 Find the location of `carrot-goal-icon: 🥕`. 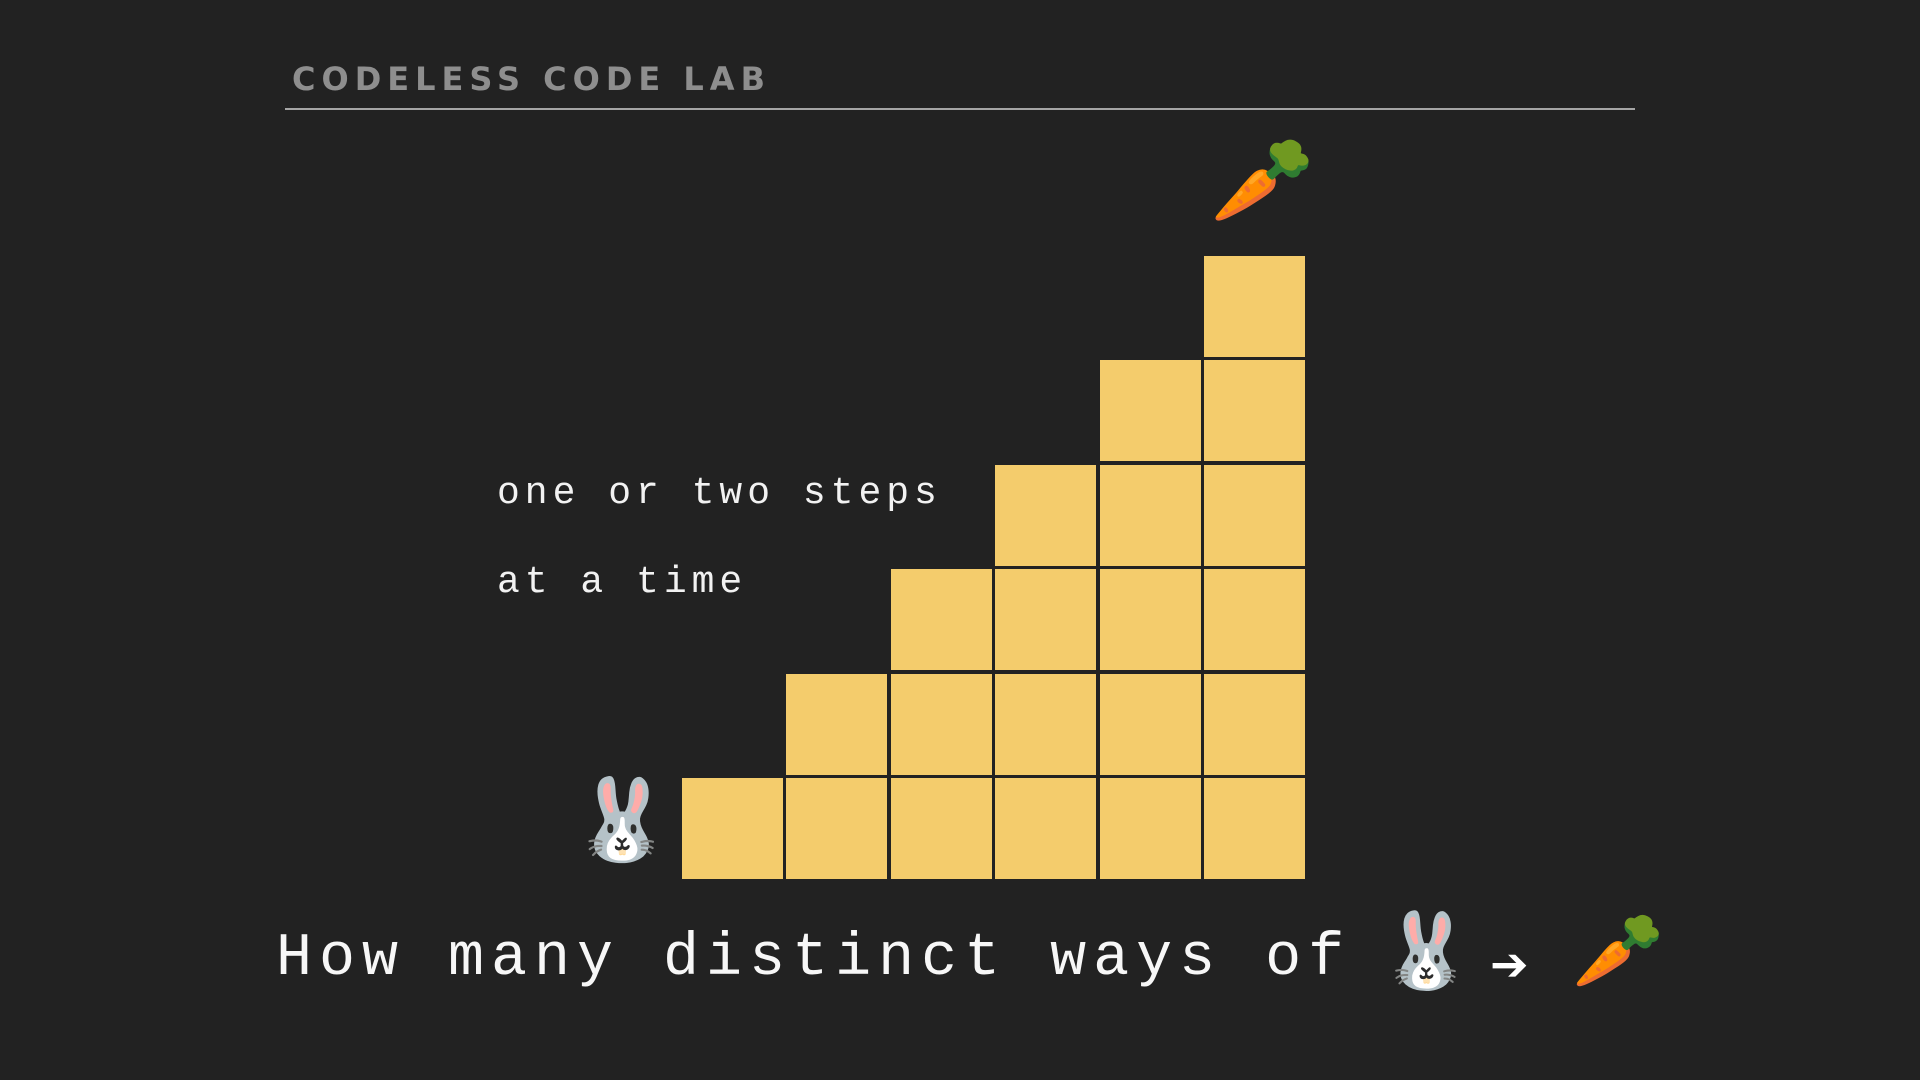

carrot-goal-icon: 🥕 is located at coordinates (1262, 180).